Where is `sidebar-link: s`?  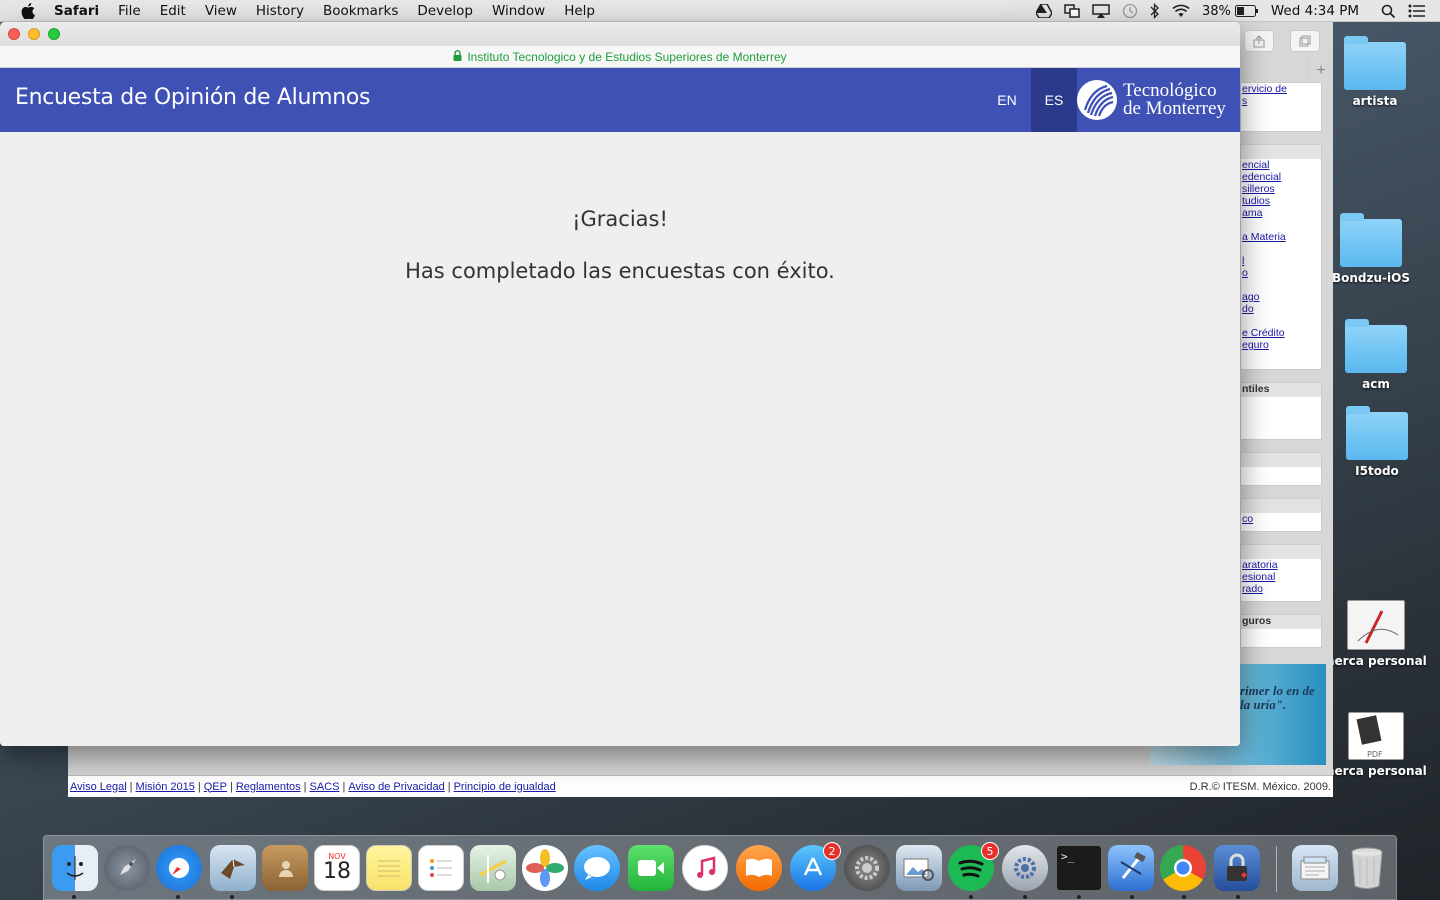
sidebar-link: s is located at coordinates (1281, 101).